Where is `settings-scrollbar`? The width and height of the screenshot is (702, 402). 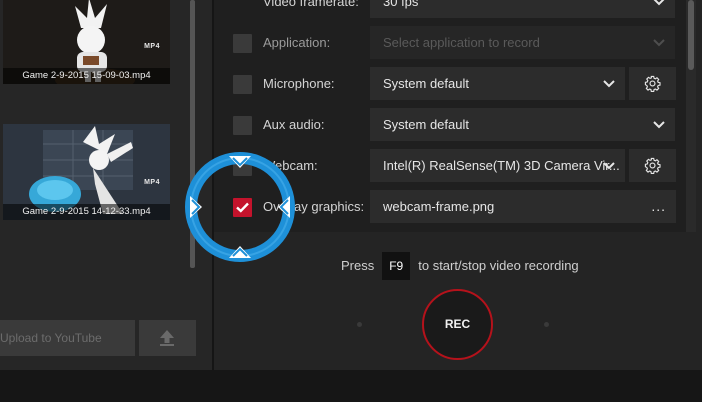 settings-scrollbar is located at coordinates (691, 116).